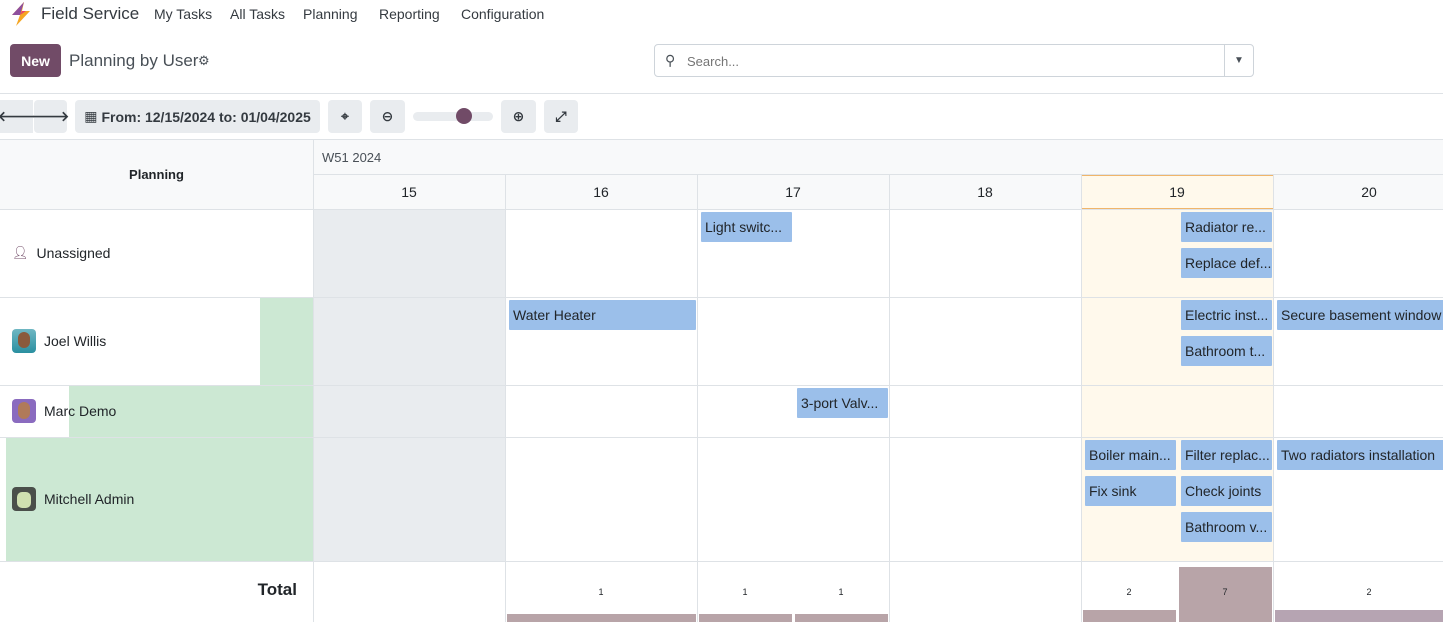  What do you see at coordinates (330, 14) in the screenshot?
I see `menu-planning: Planning` at bounding box center [330, 14].